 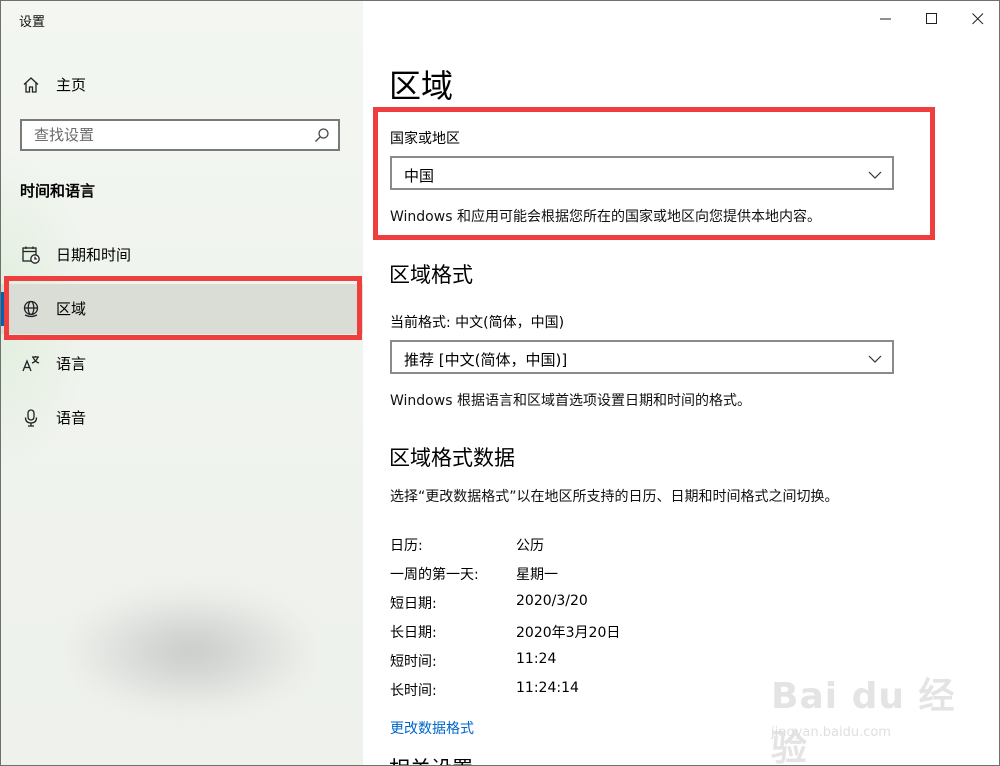 I want to click on calendar-clock-icon, so click(x=31, y=255).